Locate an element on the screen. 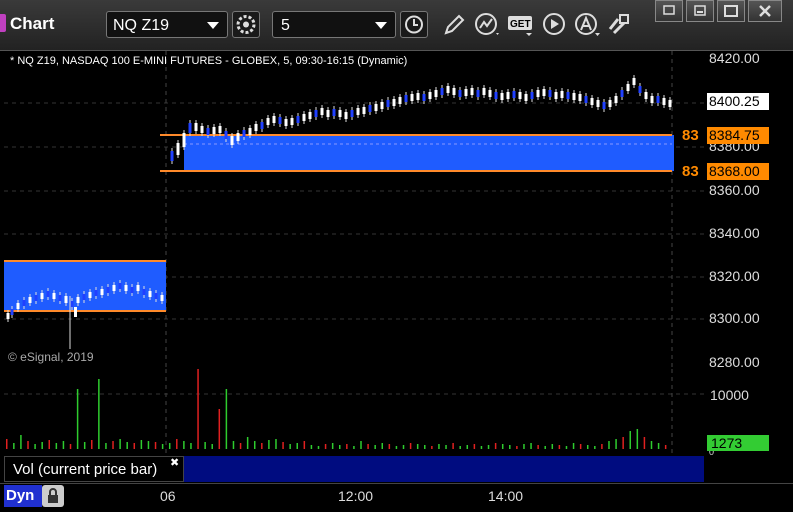  title-bar: Chart NQ Z19 5 GET is located at coordinates (396, 25).